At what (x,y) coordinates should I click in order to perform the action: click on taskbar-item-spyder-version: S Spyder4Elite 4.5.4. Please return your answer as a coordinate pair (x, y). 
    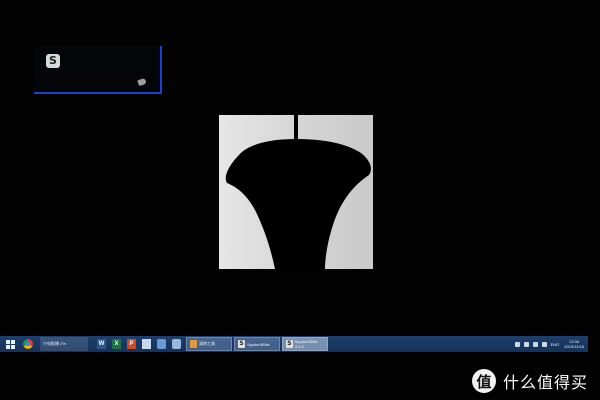
    Looking at the image, I should click on (305, 344).